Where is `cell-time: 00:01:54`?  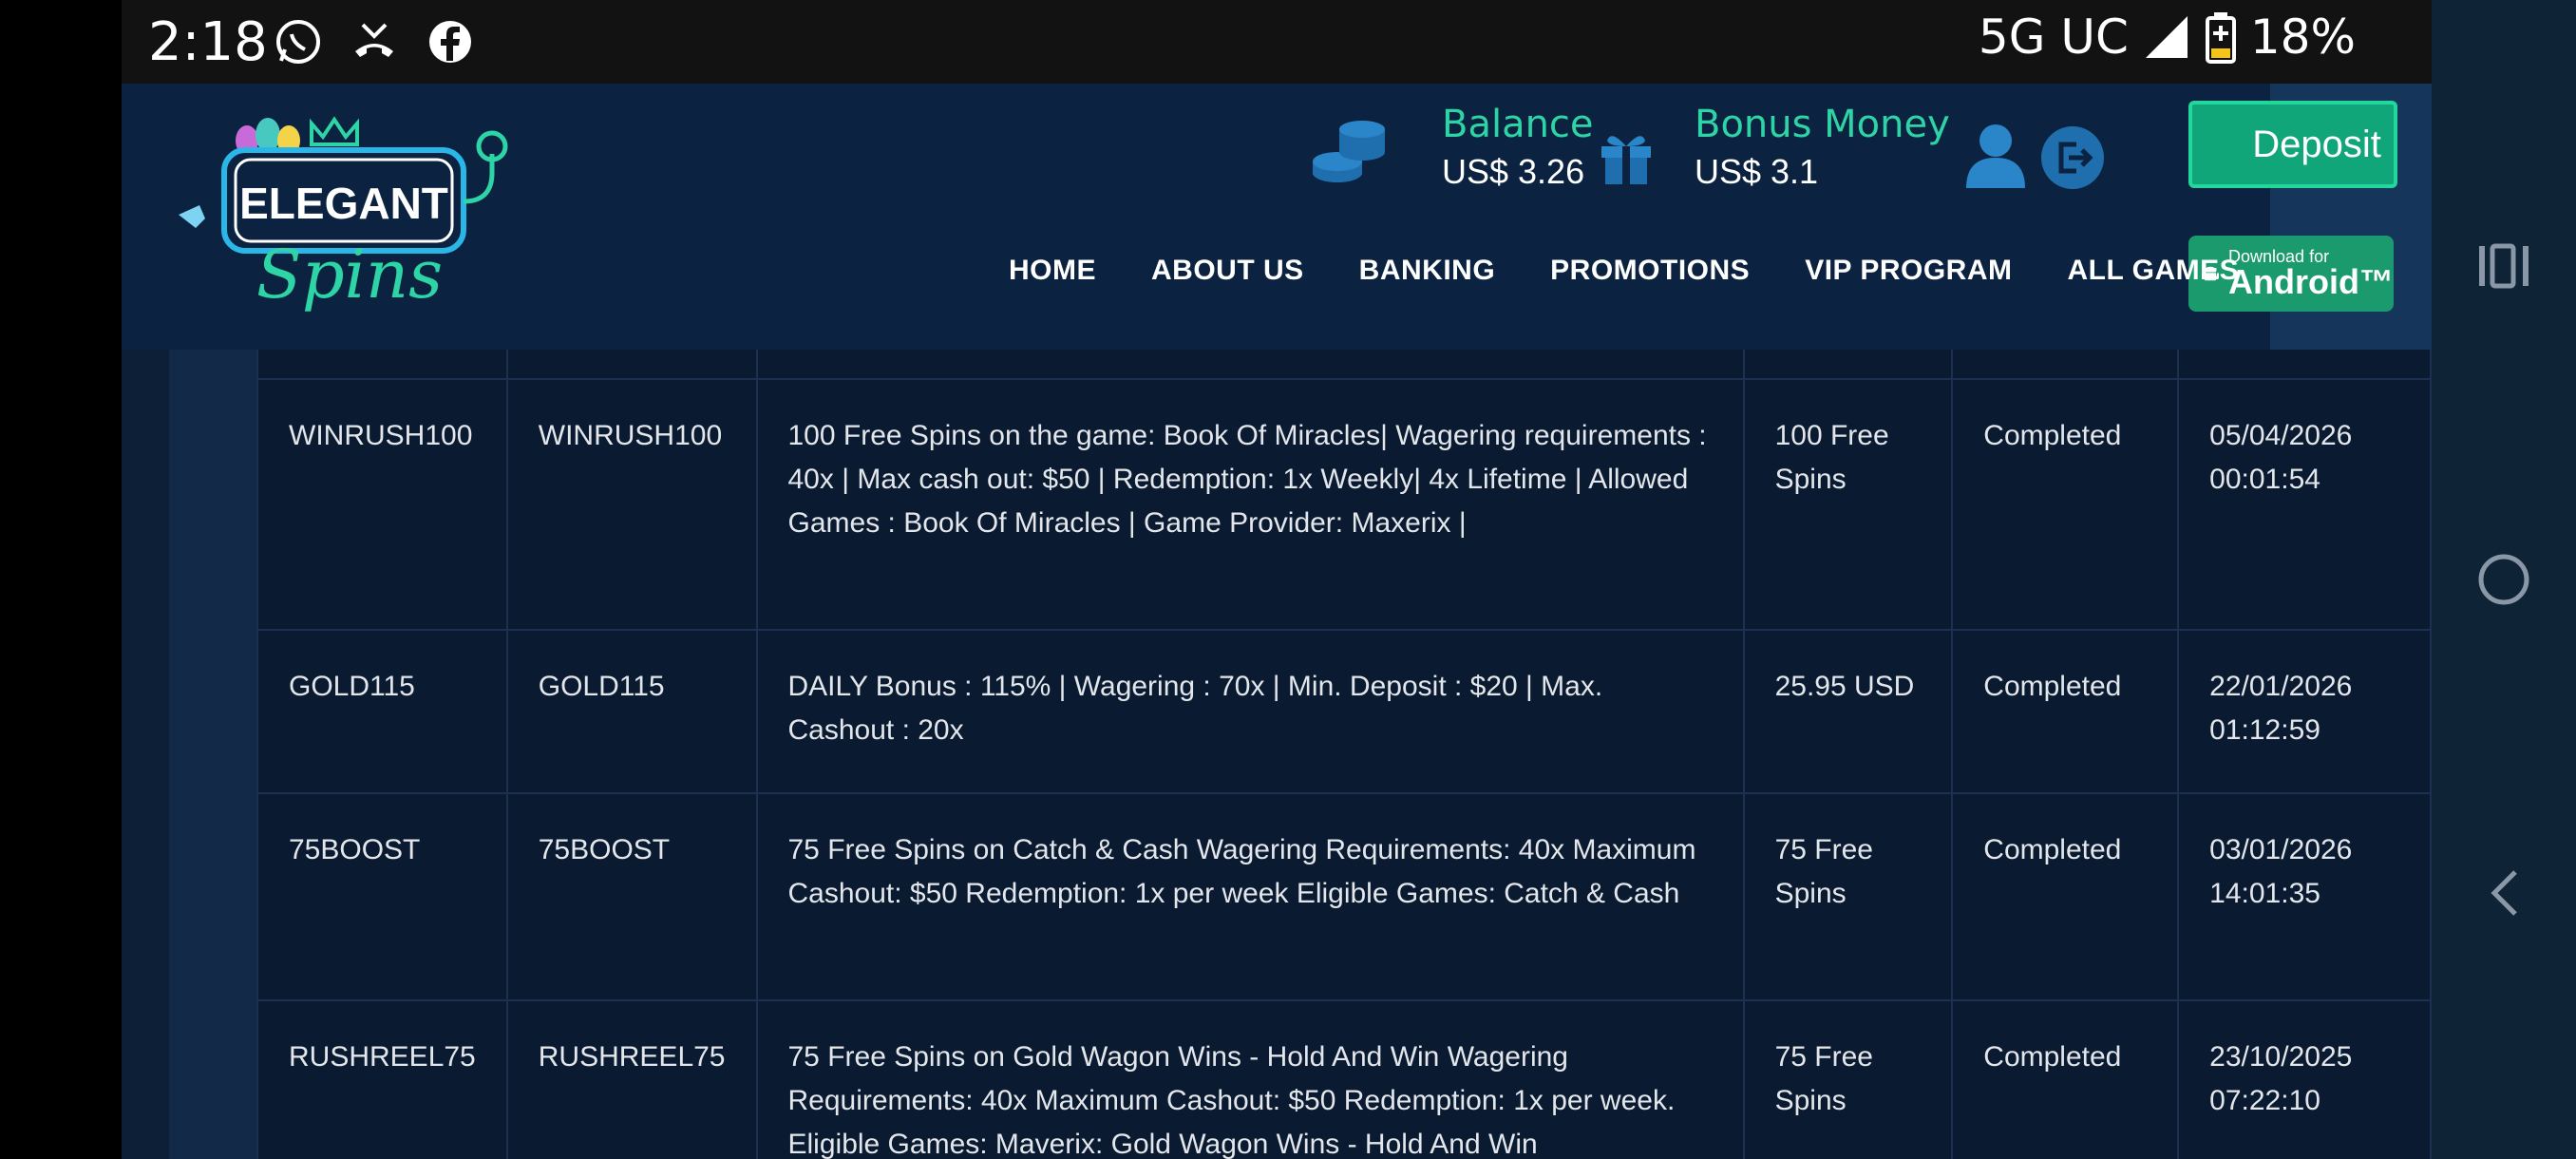 cell-time: 00:01:54 is located at coordinates (2264, 479).